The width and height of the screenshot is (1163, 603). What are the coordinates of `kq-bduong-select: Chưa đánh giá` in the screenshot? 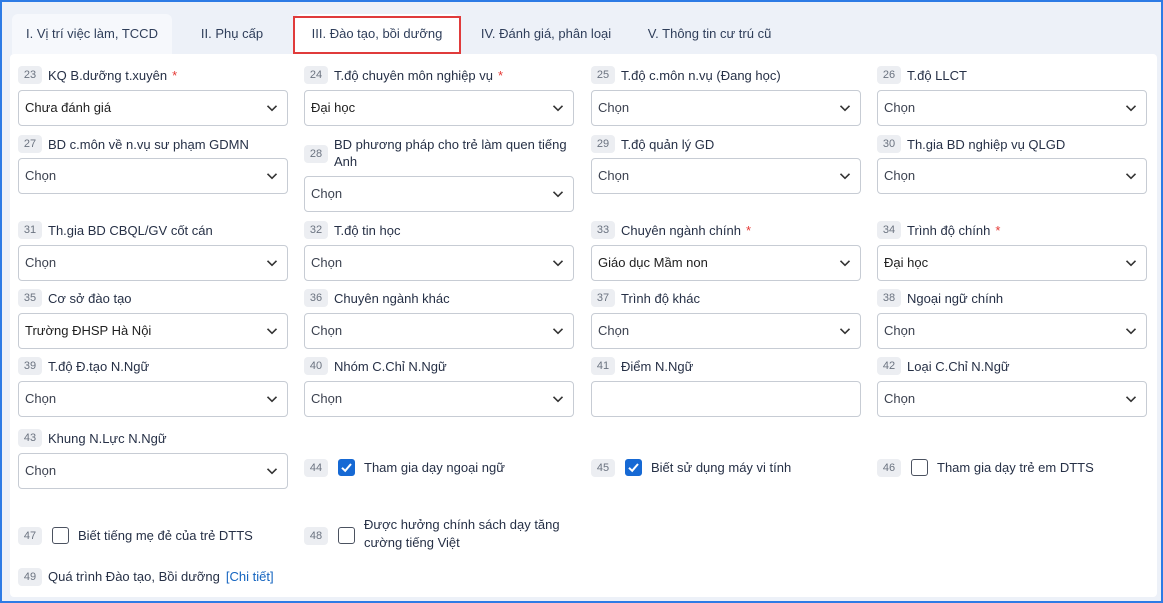 It's located at (153, 108).